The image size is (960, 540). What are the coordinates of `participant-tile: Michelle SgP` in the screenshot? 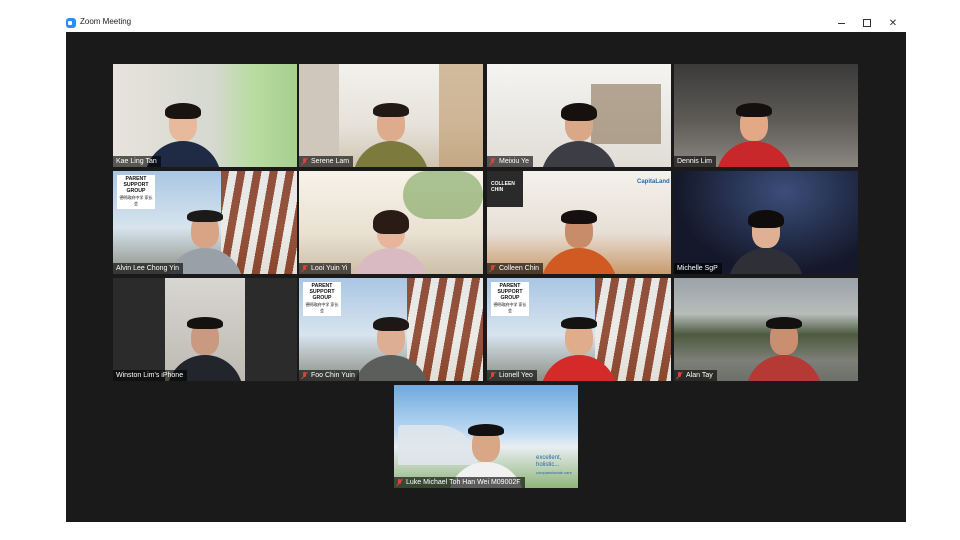 It's located at (766, 222).